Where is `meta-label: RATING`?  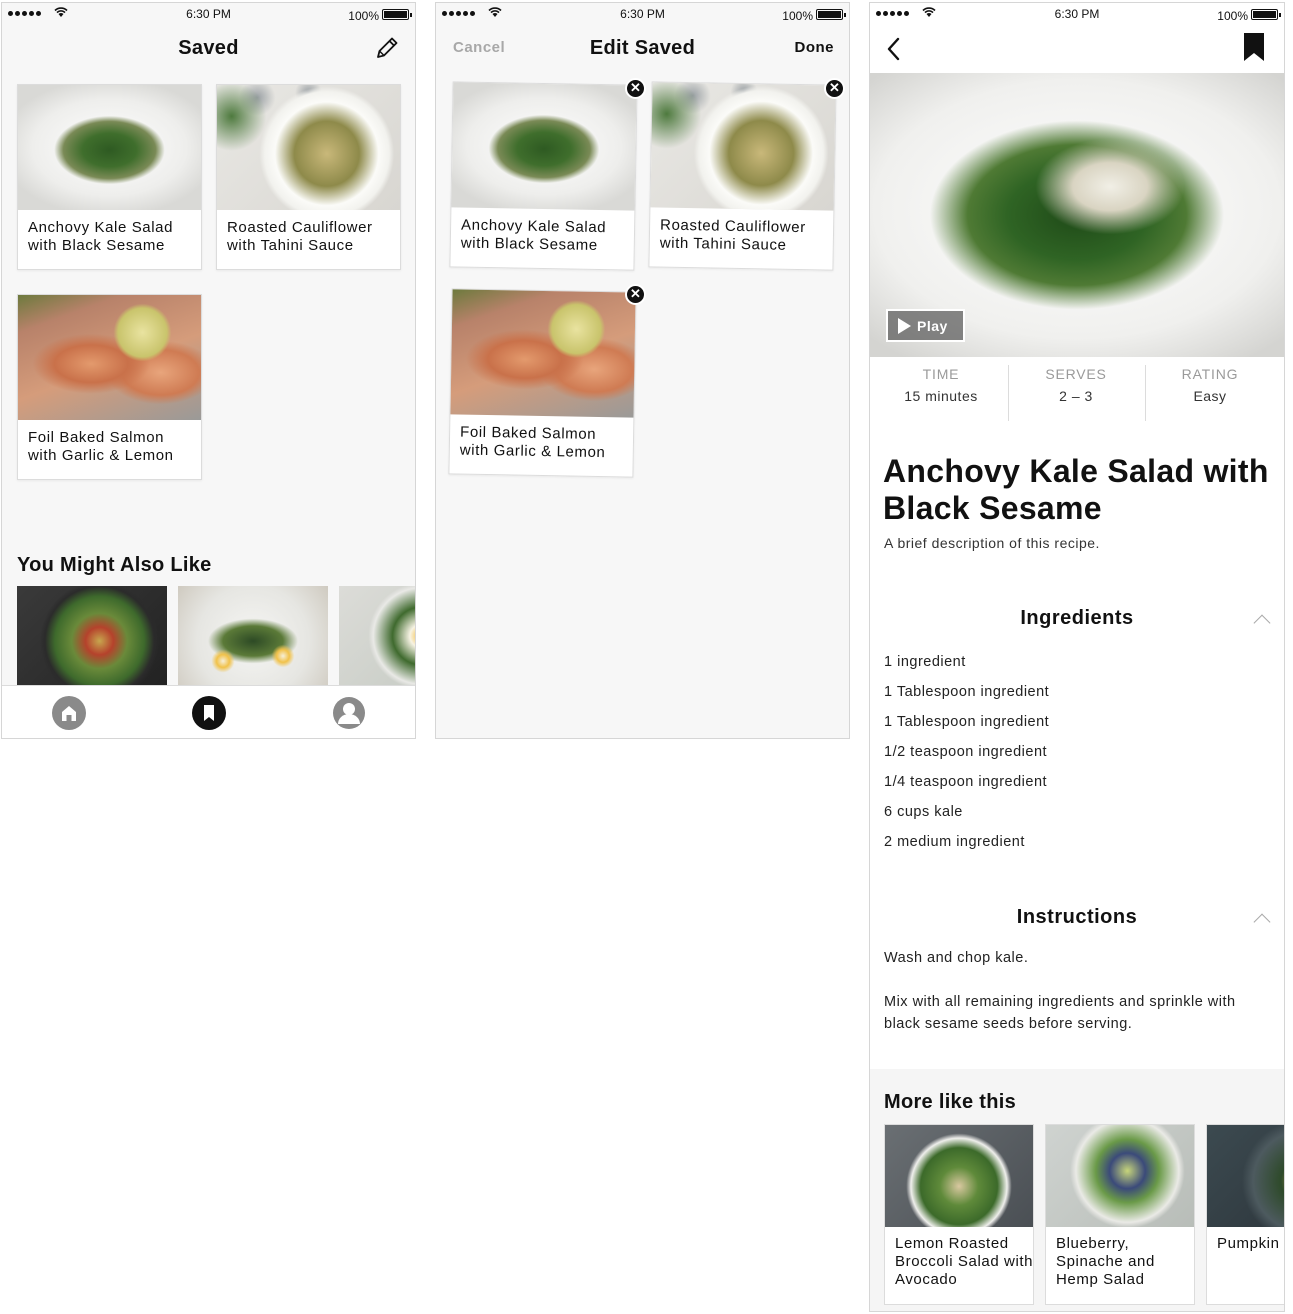
meta-label: RATING is located at coordinates (1210, 374).